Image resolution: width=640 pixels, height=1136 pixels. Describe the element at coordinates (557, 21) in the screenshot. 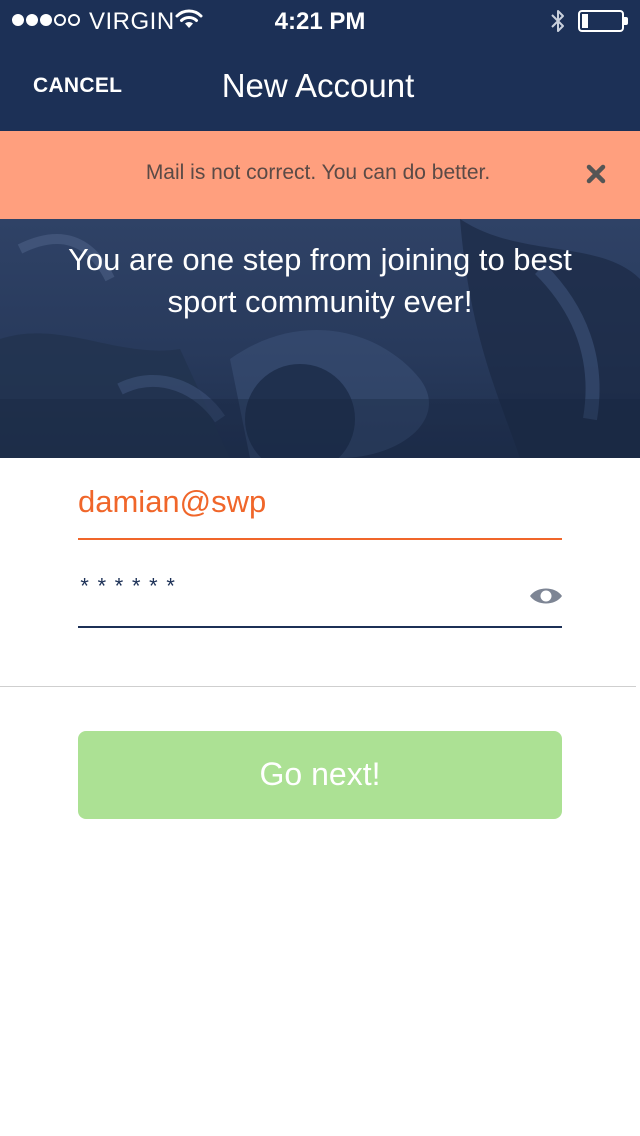

I see `bluetooth-icon` at that location.